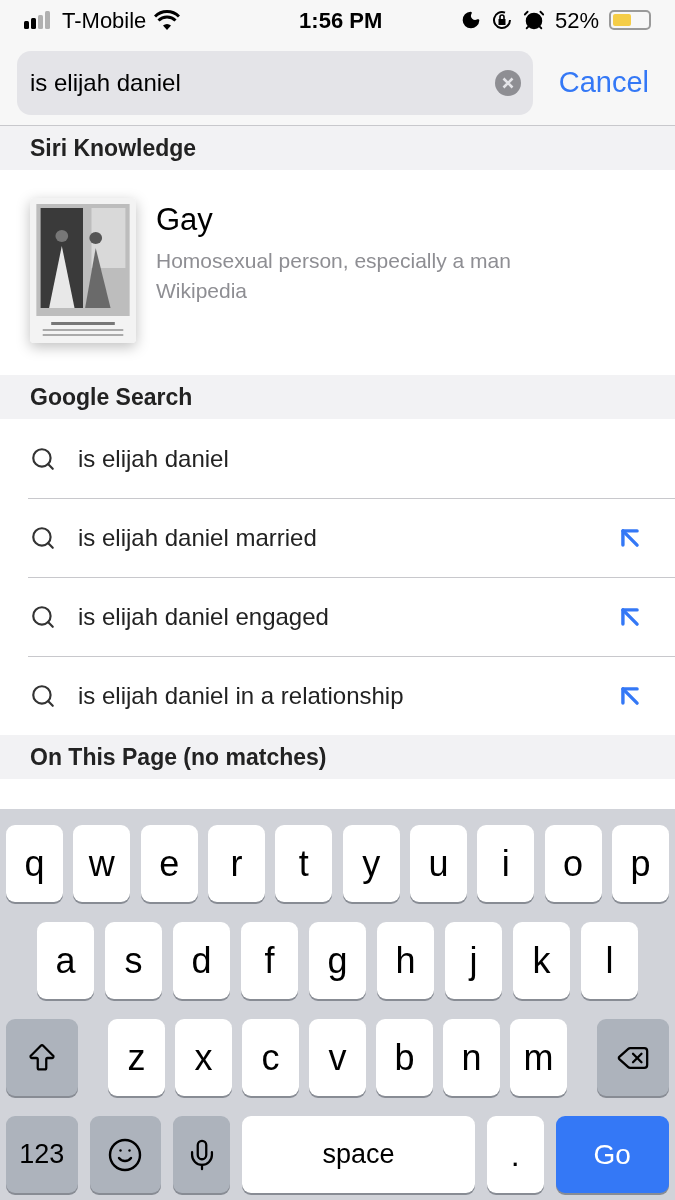 Image resolution: width=675 pixels, height=1200 pixels. What do you see at coordinates (202, 291) in the screenshot?
I see `result-source: Wikipedia` at bounding box center [202, 291].